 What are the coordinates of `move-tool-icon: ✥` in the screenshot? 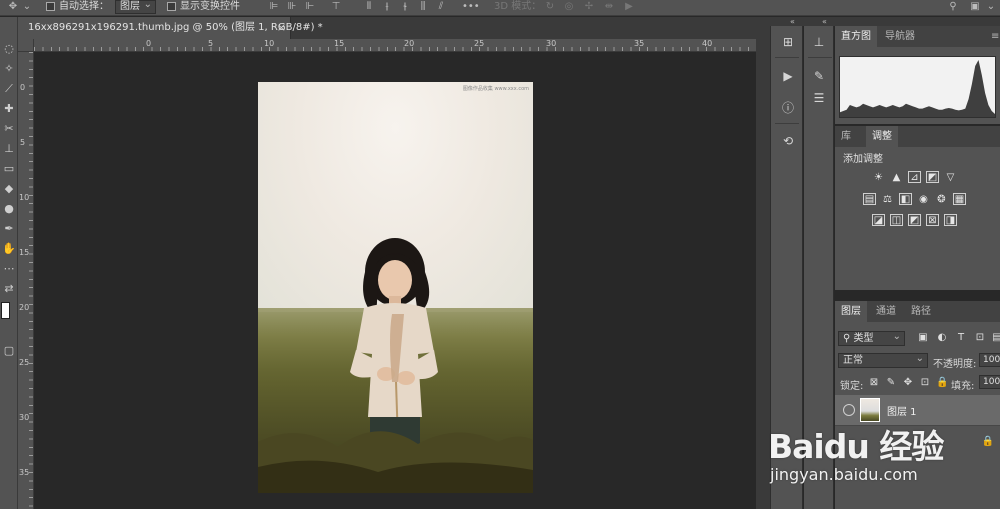 It's located at (13, 7).